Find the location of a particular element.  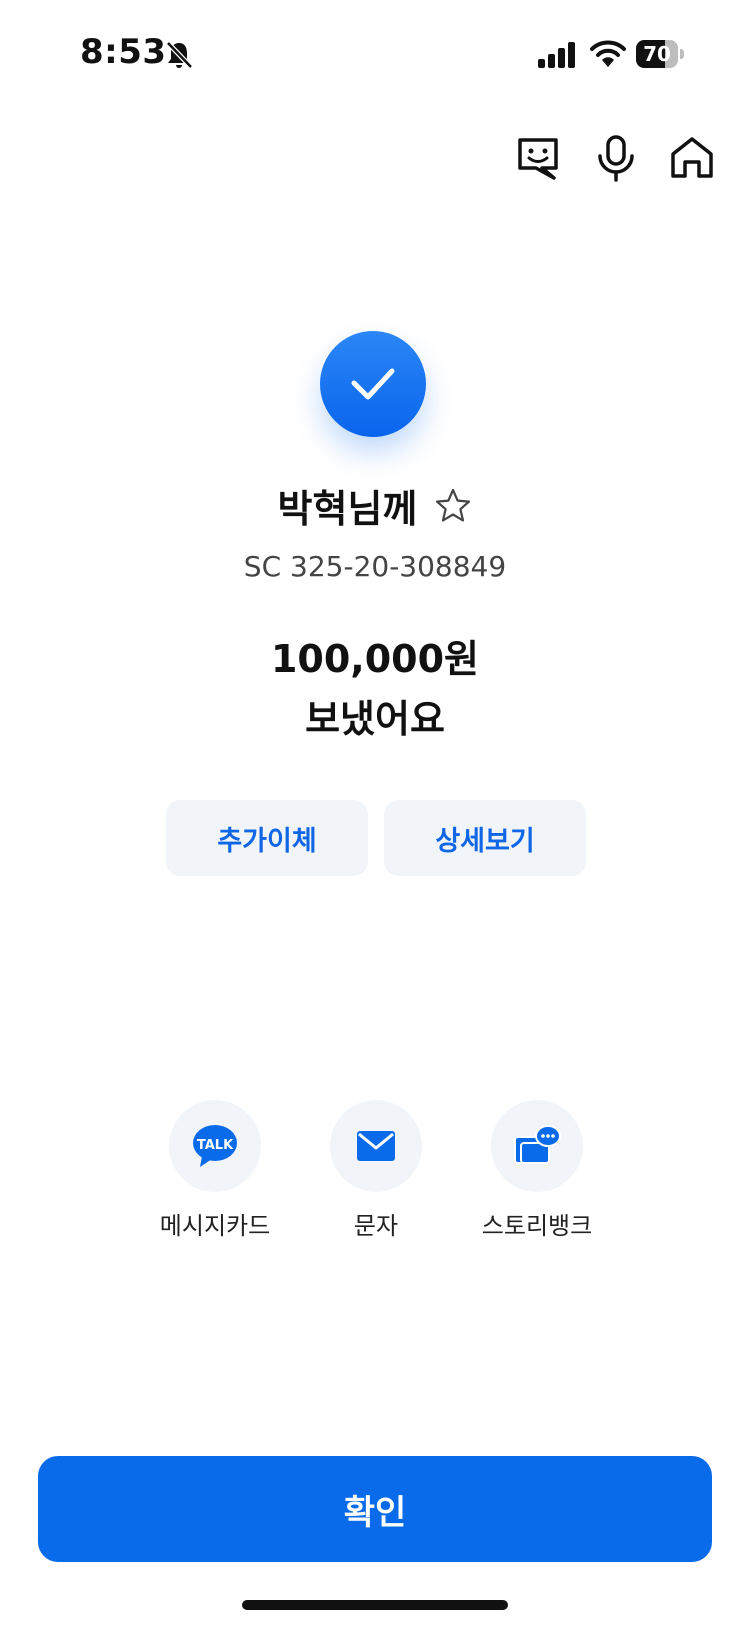

additional-transfer-button: 추가이체 is located at coordinates (267, 838).